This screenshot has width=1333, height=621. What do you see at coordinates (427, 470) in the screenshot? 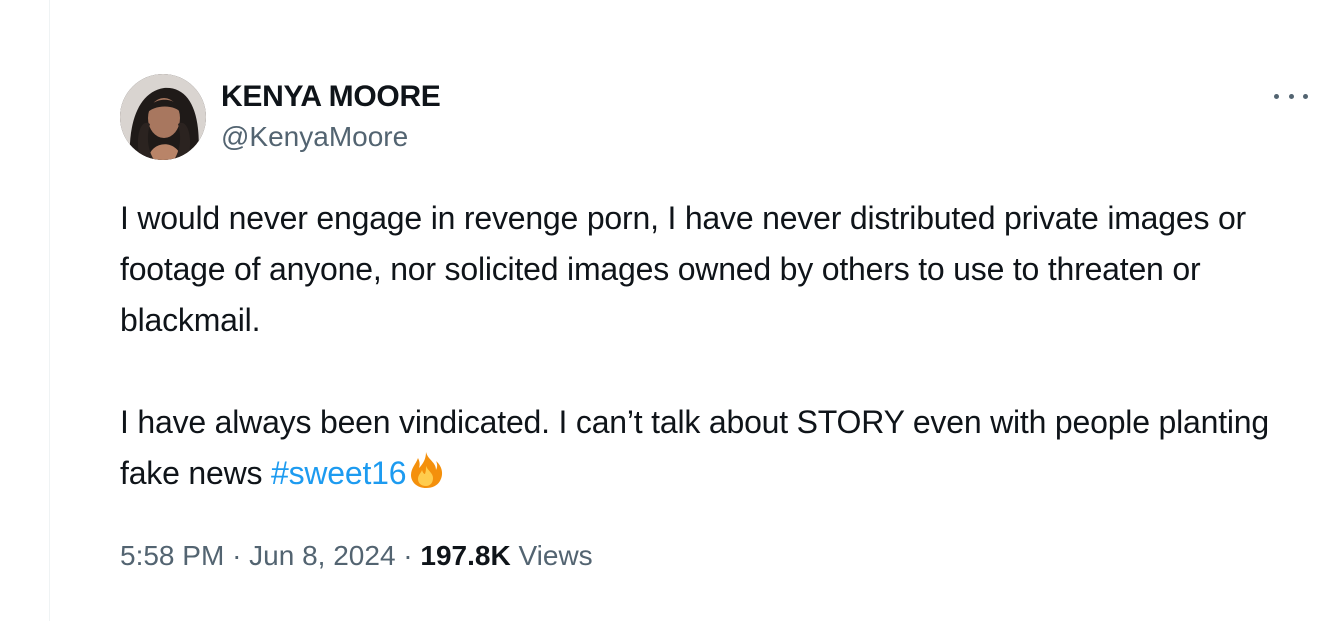
I see `fire-emoji-icon` at bounding box center [427, 470].